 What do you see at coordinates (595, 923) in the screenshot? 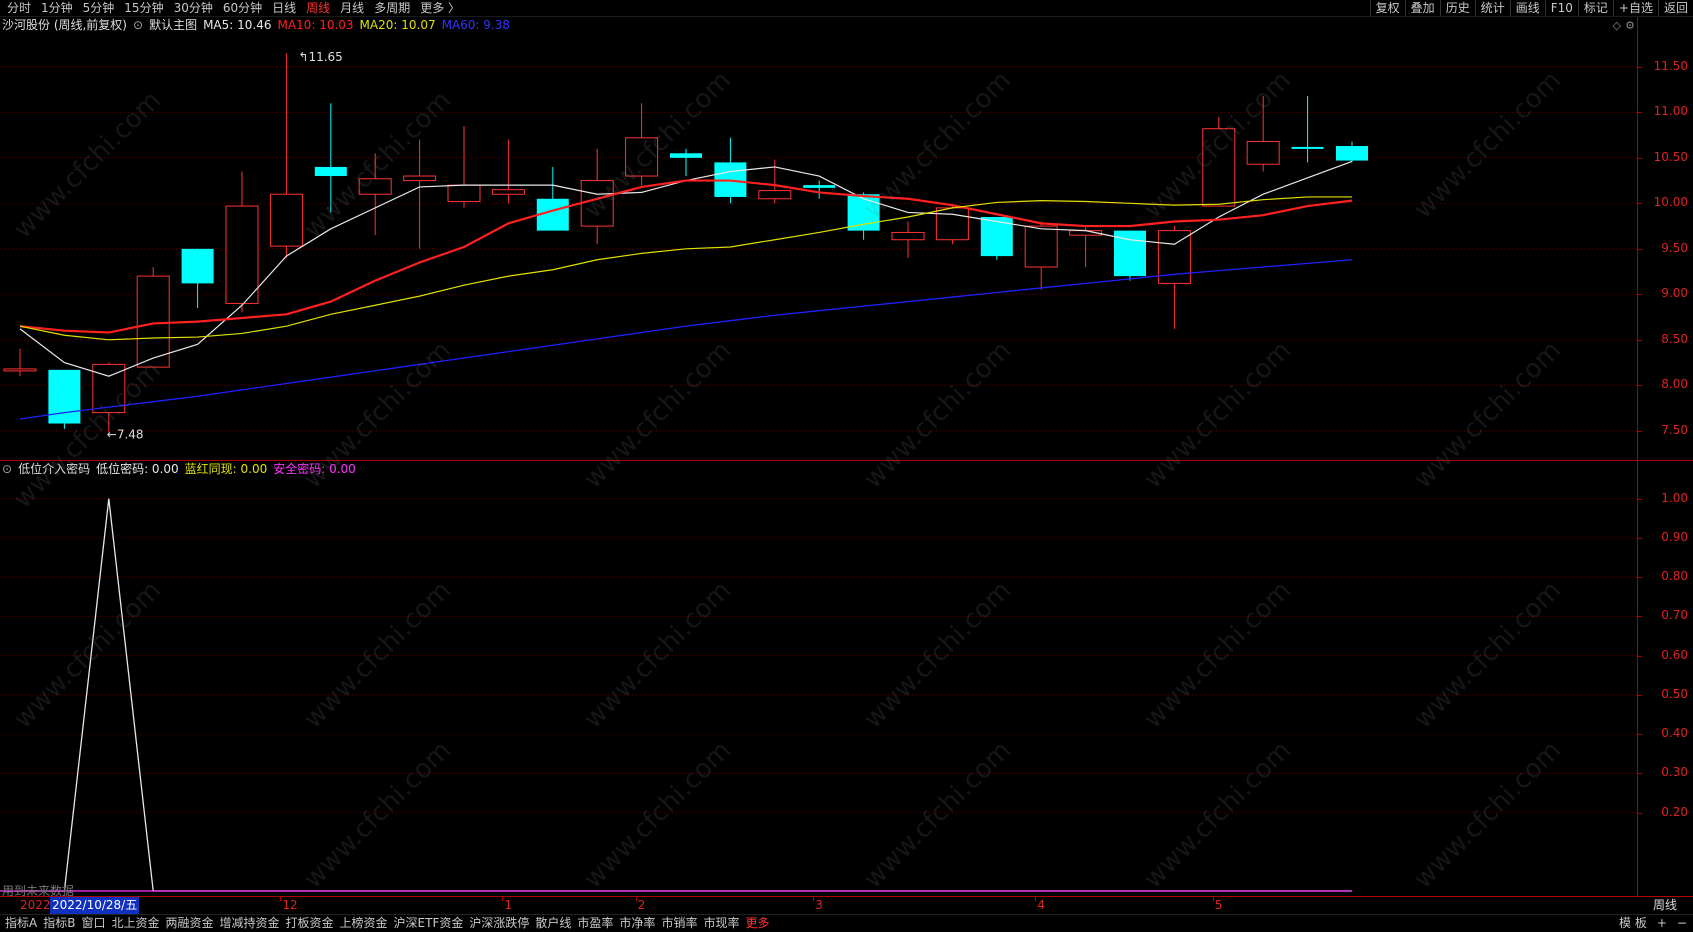
I see `bottom-button-11: 市盈率` at bounding box center [595, 923].